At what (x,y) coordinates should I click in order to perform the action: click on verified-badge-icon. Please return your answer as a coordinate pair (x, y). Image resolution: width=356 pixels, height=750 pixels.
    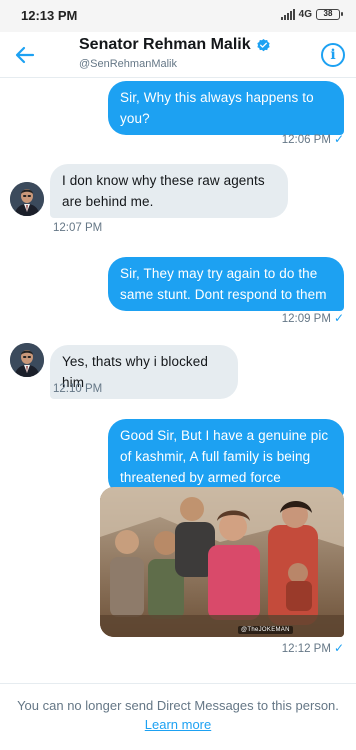
    Looking at the image, I should click on (263, 44).